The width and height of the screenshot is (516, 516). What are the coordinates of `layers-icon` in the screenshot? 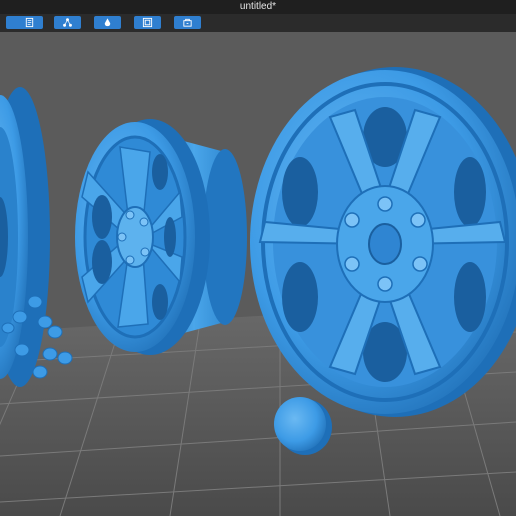 It's located at (187, 22).